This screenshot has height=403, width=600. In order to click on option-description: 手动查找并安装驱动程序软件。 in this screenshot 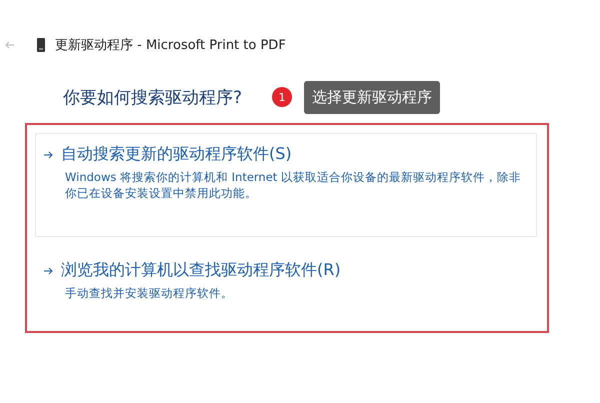, I will do `click(149, 293)`.